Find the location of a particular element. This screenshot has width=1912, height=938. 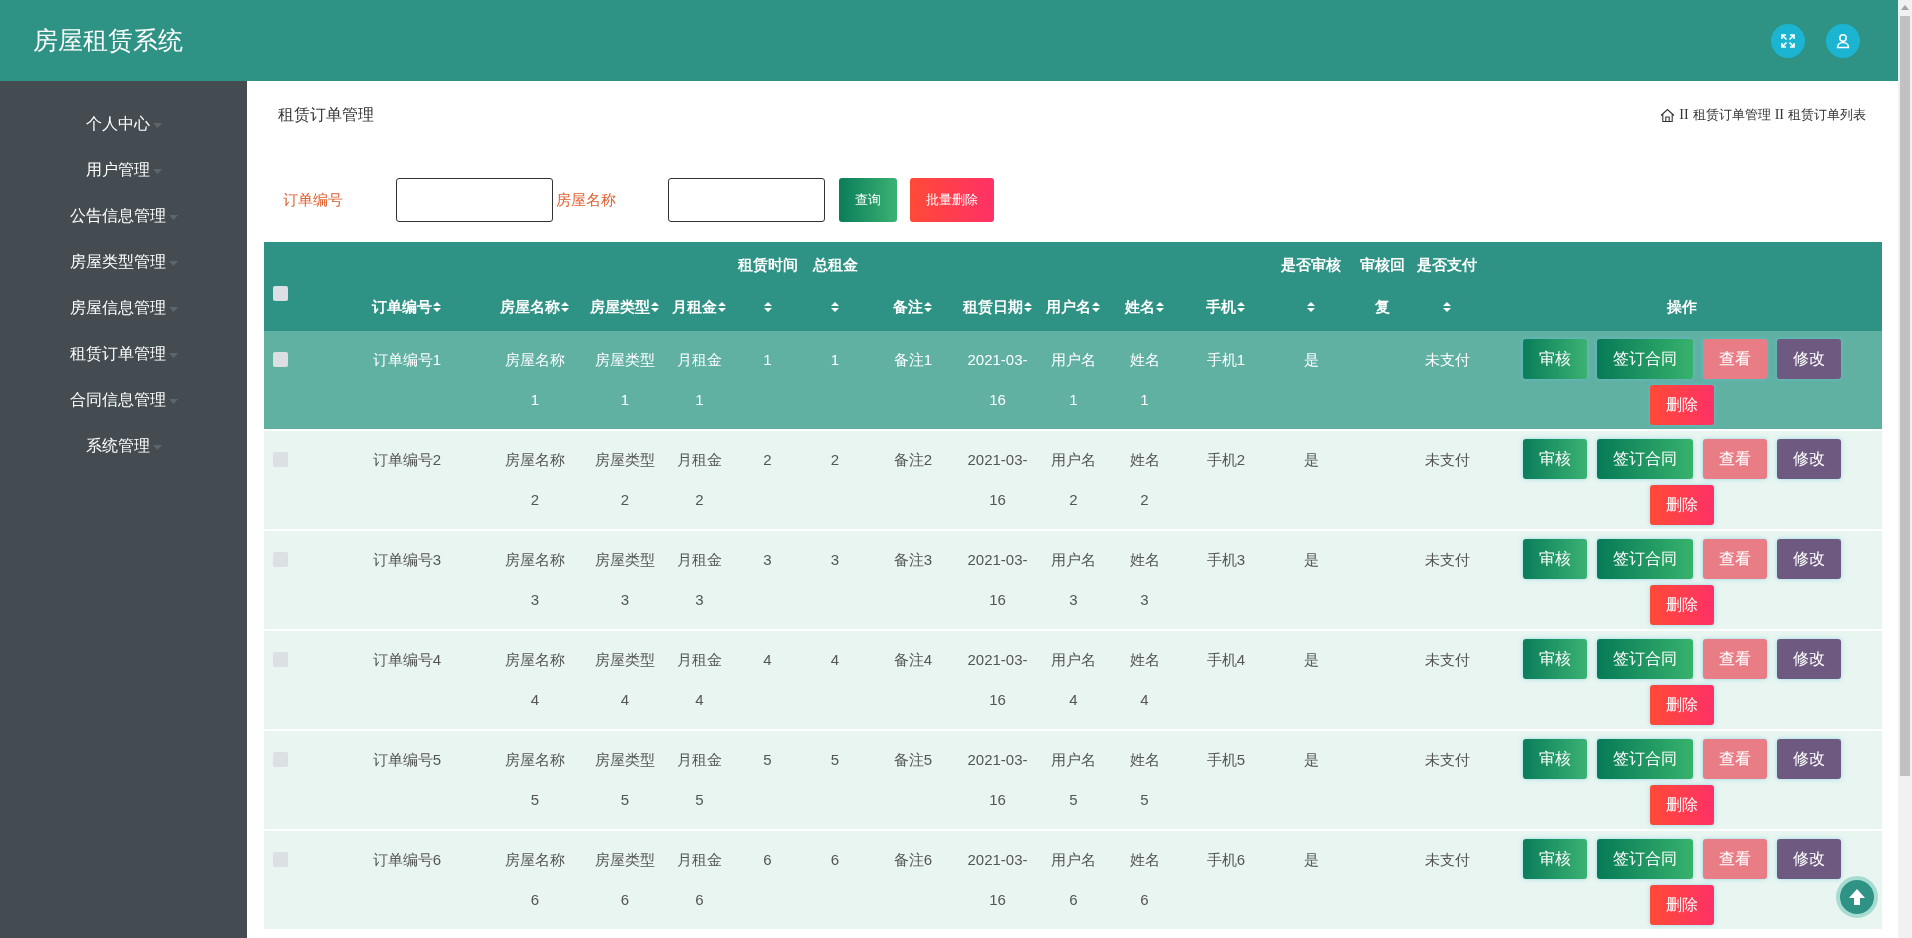

sidebar-item: 系统管理 is located at coordinates (123, 446).